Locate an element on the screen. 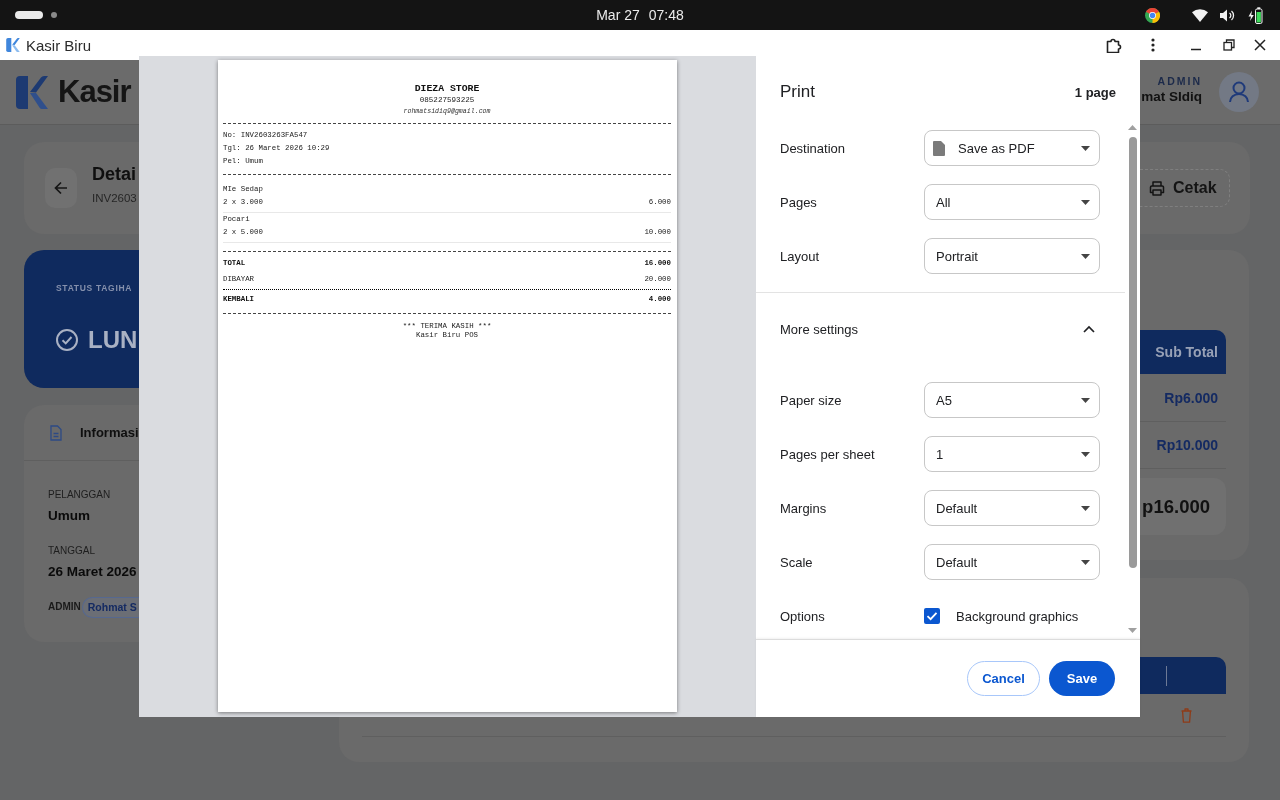  workspace-pill-icon is located at coordinates (29, 15).